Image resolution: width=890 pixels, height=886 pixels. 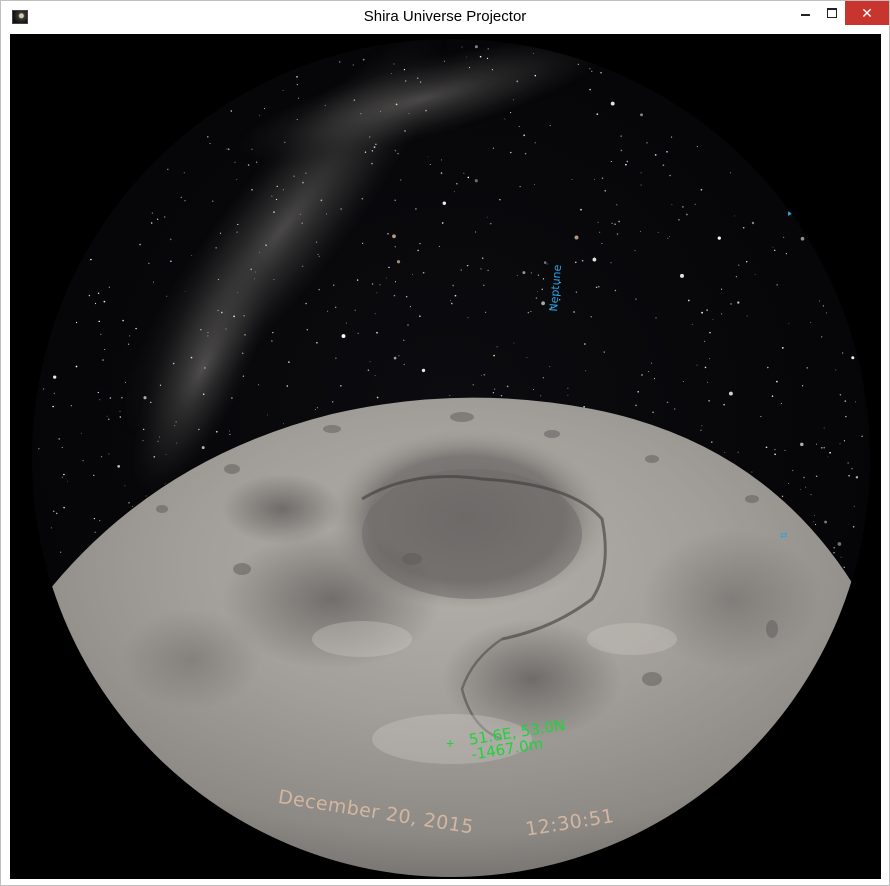 What do you see at coordinates (790, 214) in the screenshot?
I see `planet-label-edge-top-right: ▸` at bounding box center [790, 214].